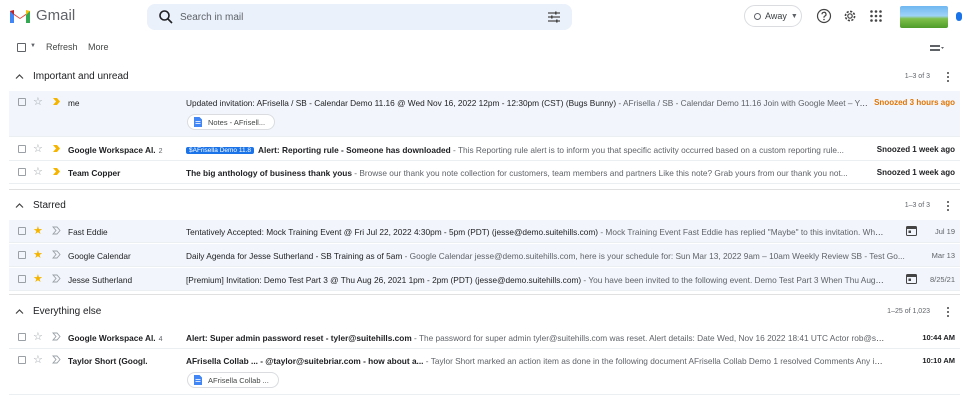 The height and width of the screenshot is (400, 965). I want to click on apps-grid-icon, so click(876, 16).